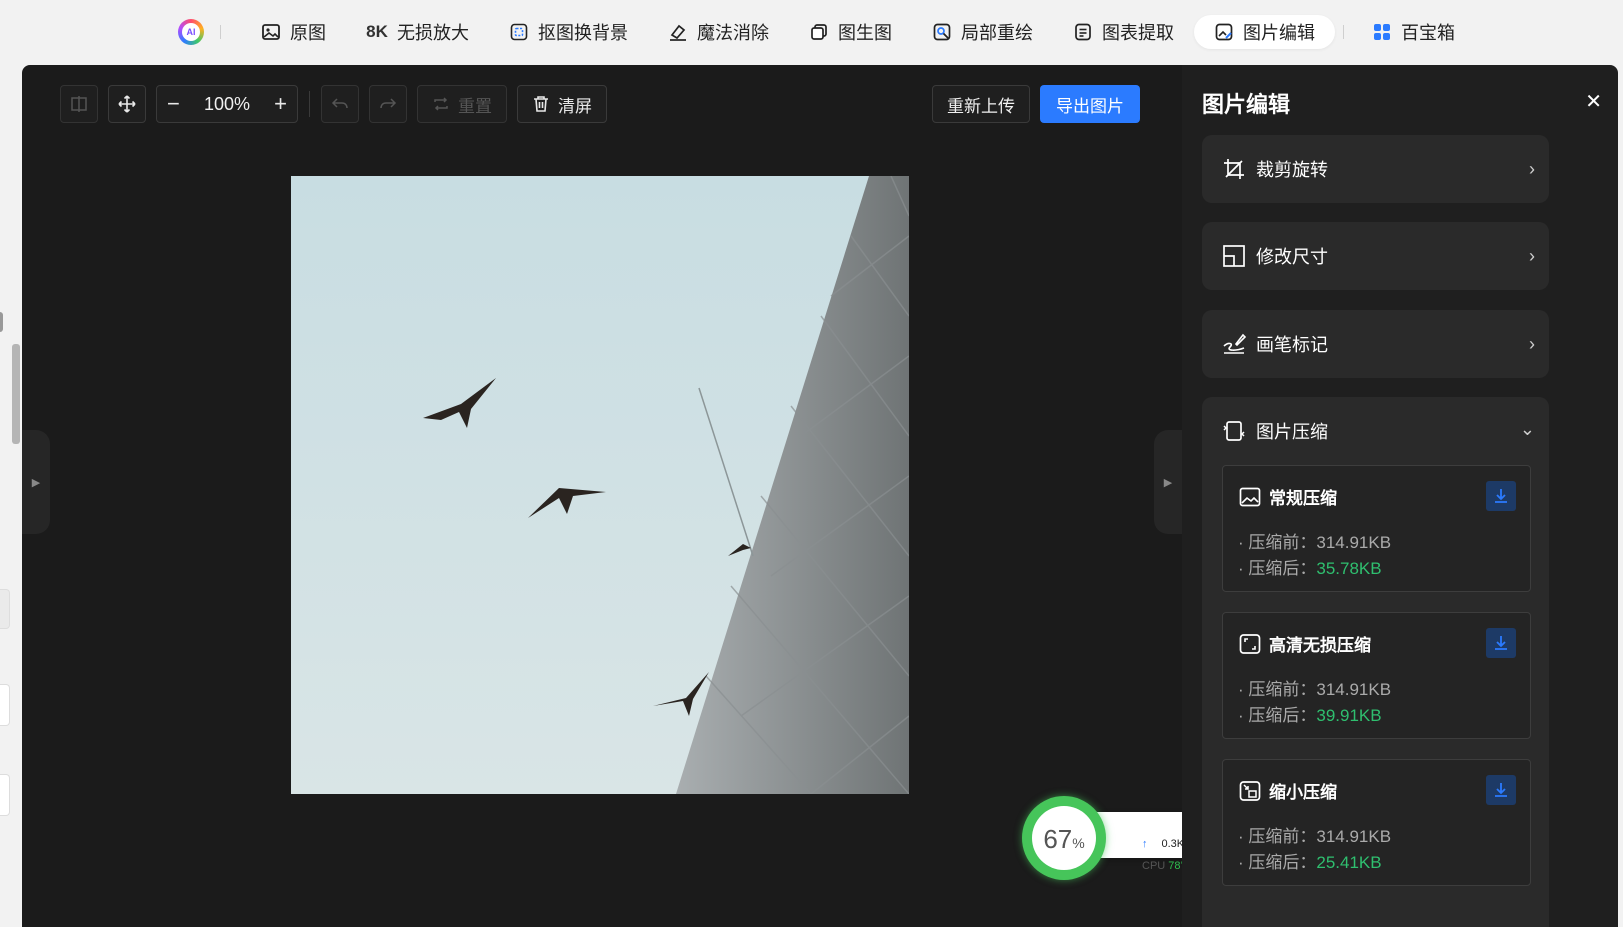 Image resolution: width=1623 pixels, height=927 pixels. Describe the element at coordinates (1234, 256) in the screenshot. I see `resize-icon` at that location.